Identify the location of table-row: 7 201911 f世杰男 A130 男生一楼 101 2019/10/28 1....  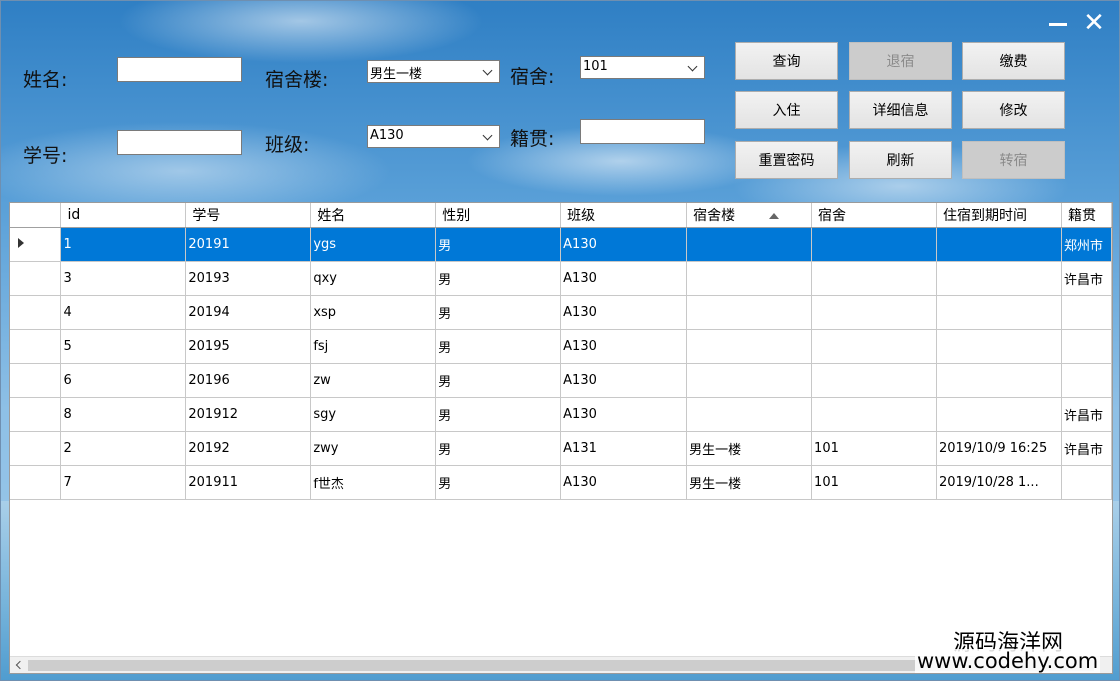
(561, 482).